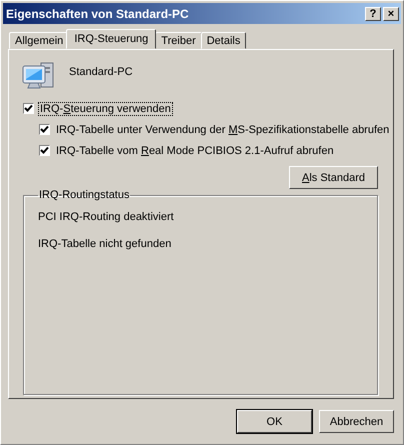 This screenshot has width=404, height=445. I want to click on close-button: ×, so click(391, 13).